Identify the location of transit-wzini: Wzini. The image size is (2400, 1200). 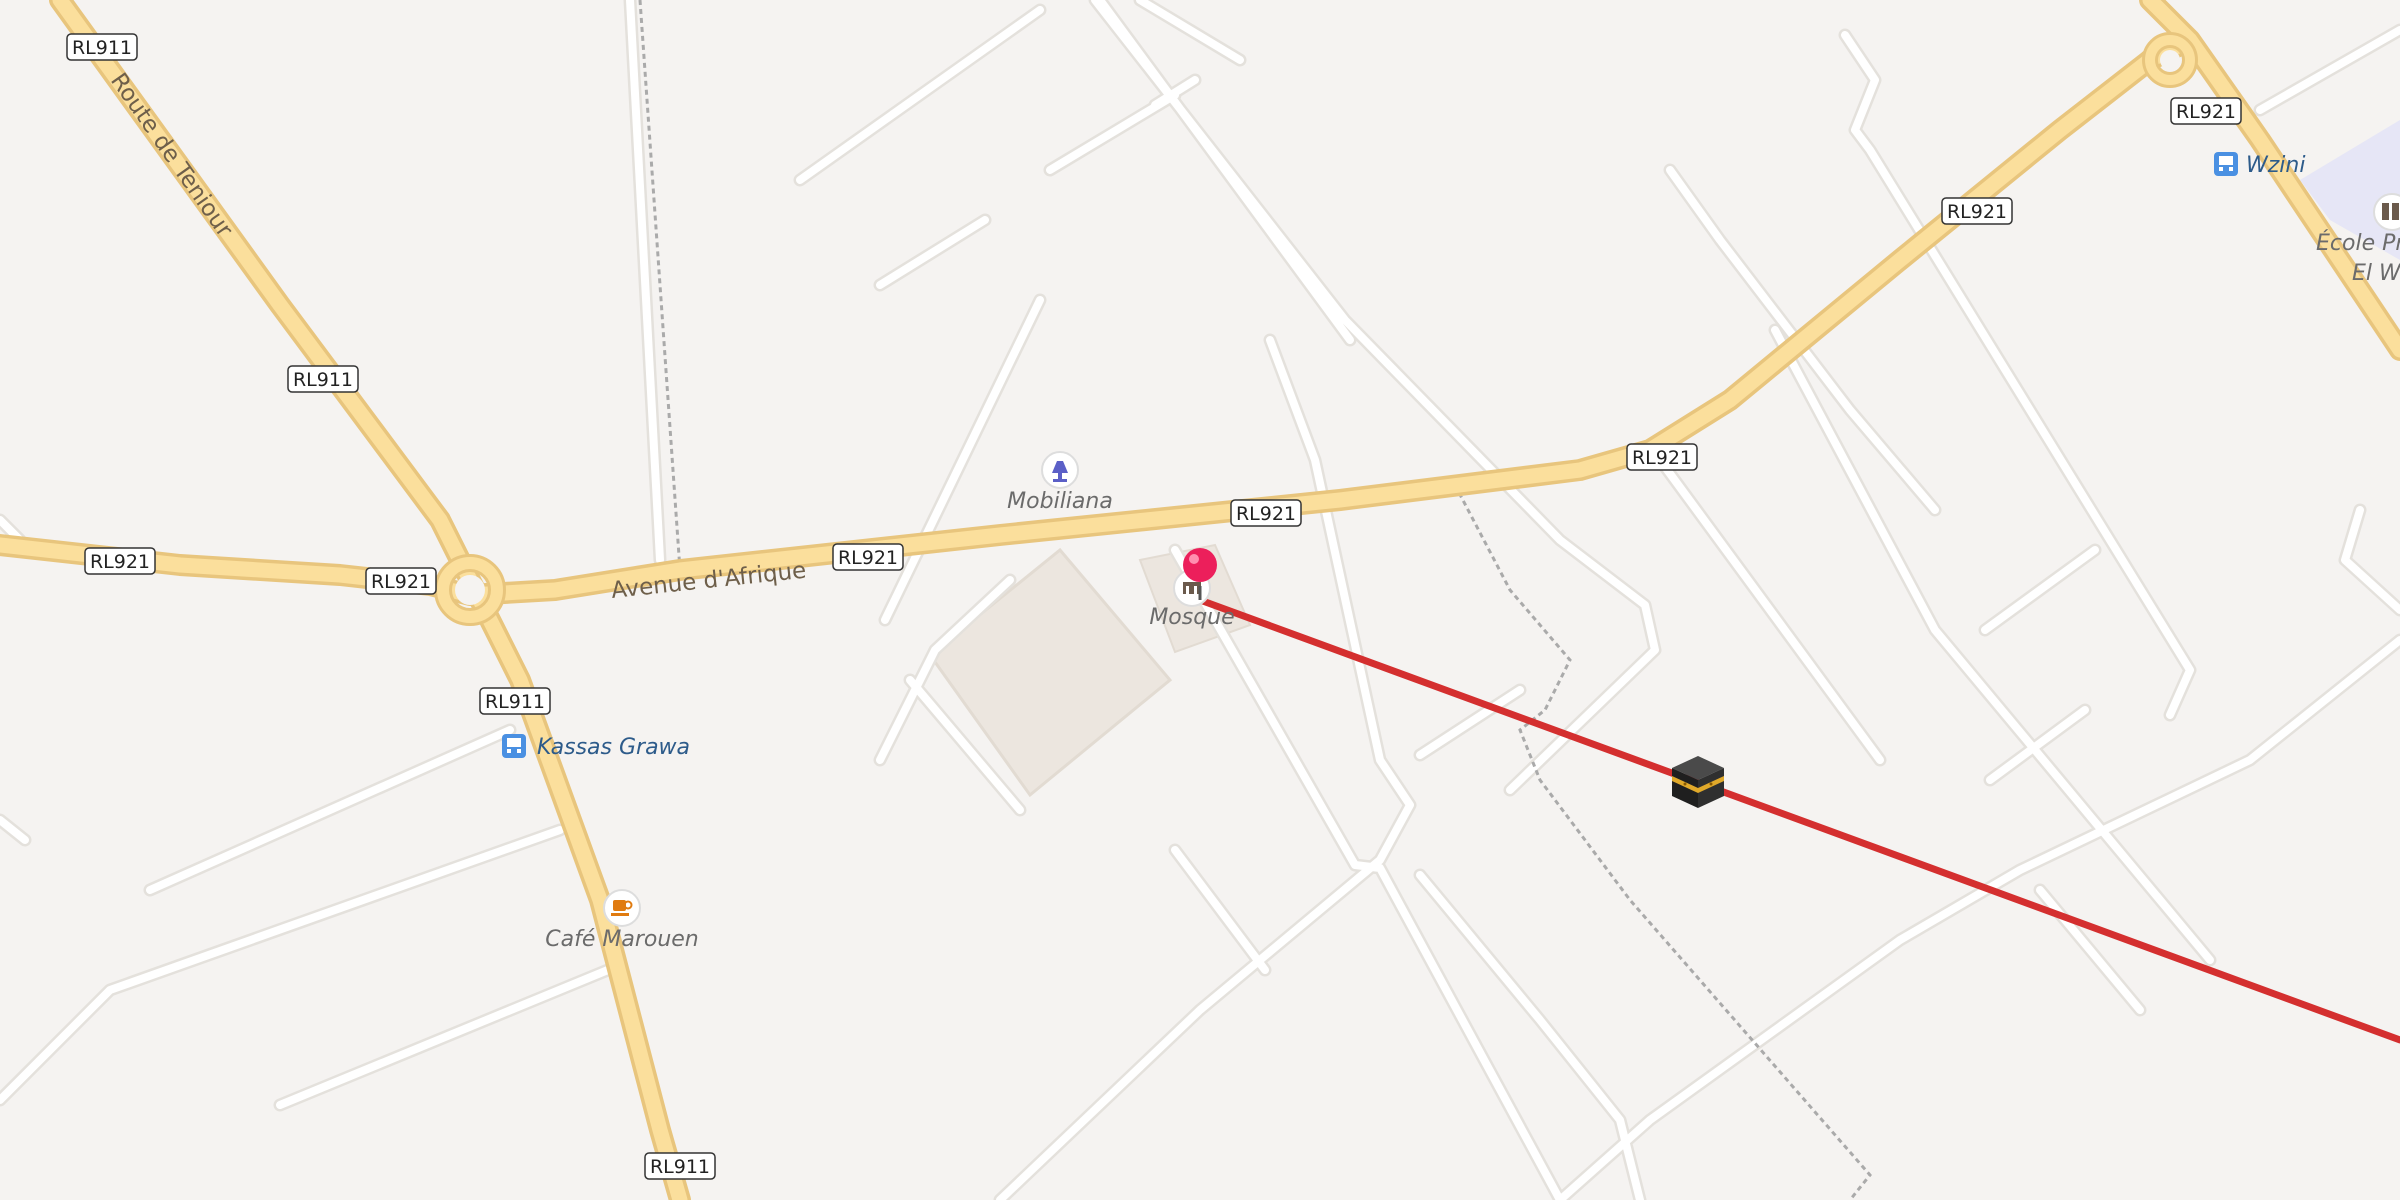
(2259, 165).